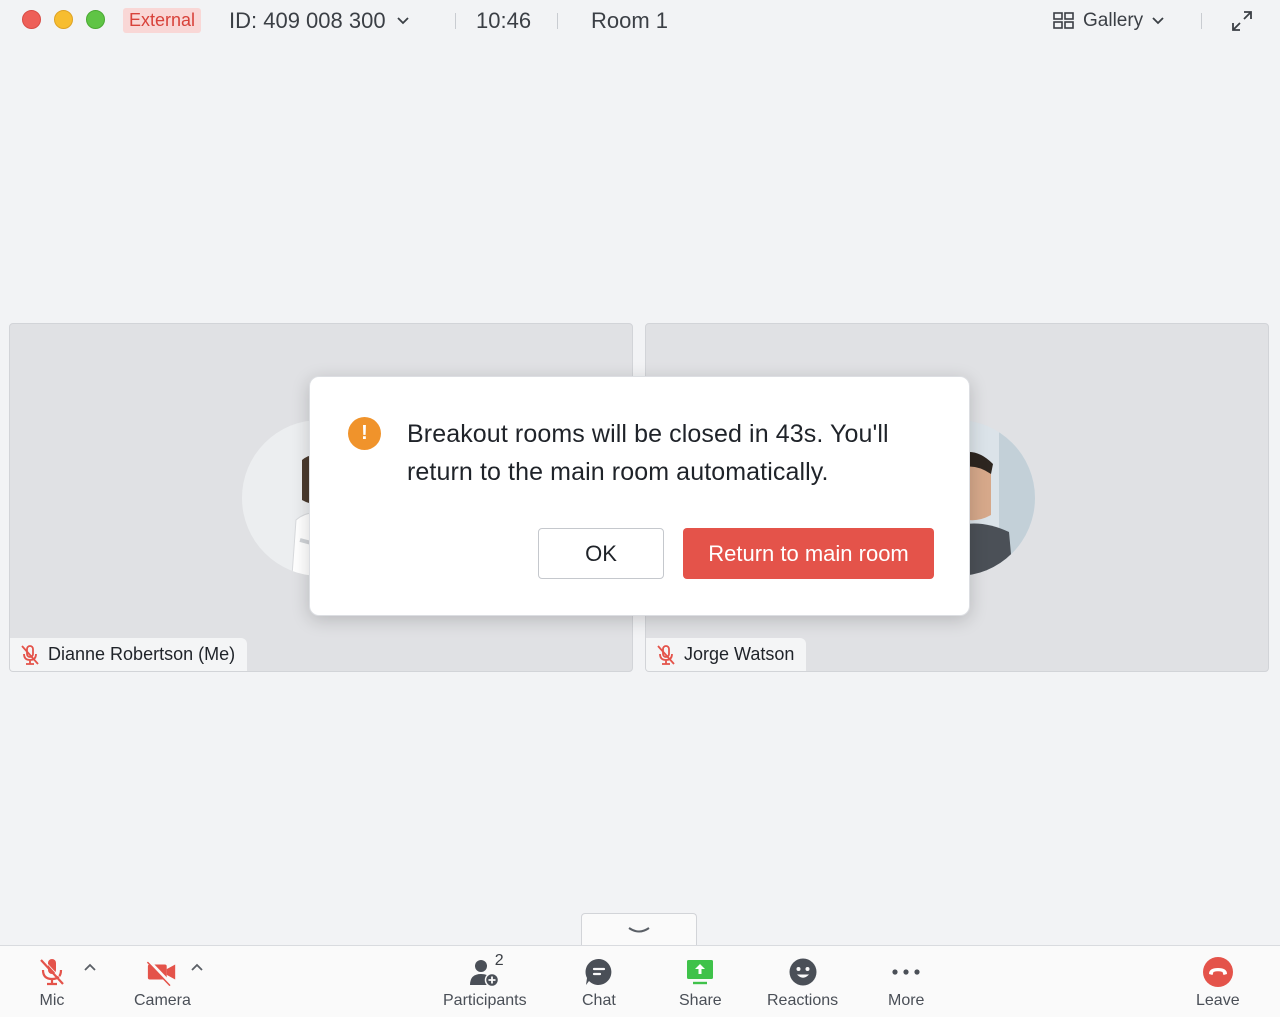  I want to click on participant-name: Dianne Robertson (Me), so click(142, 654).